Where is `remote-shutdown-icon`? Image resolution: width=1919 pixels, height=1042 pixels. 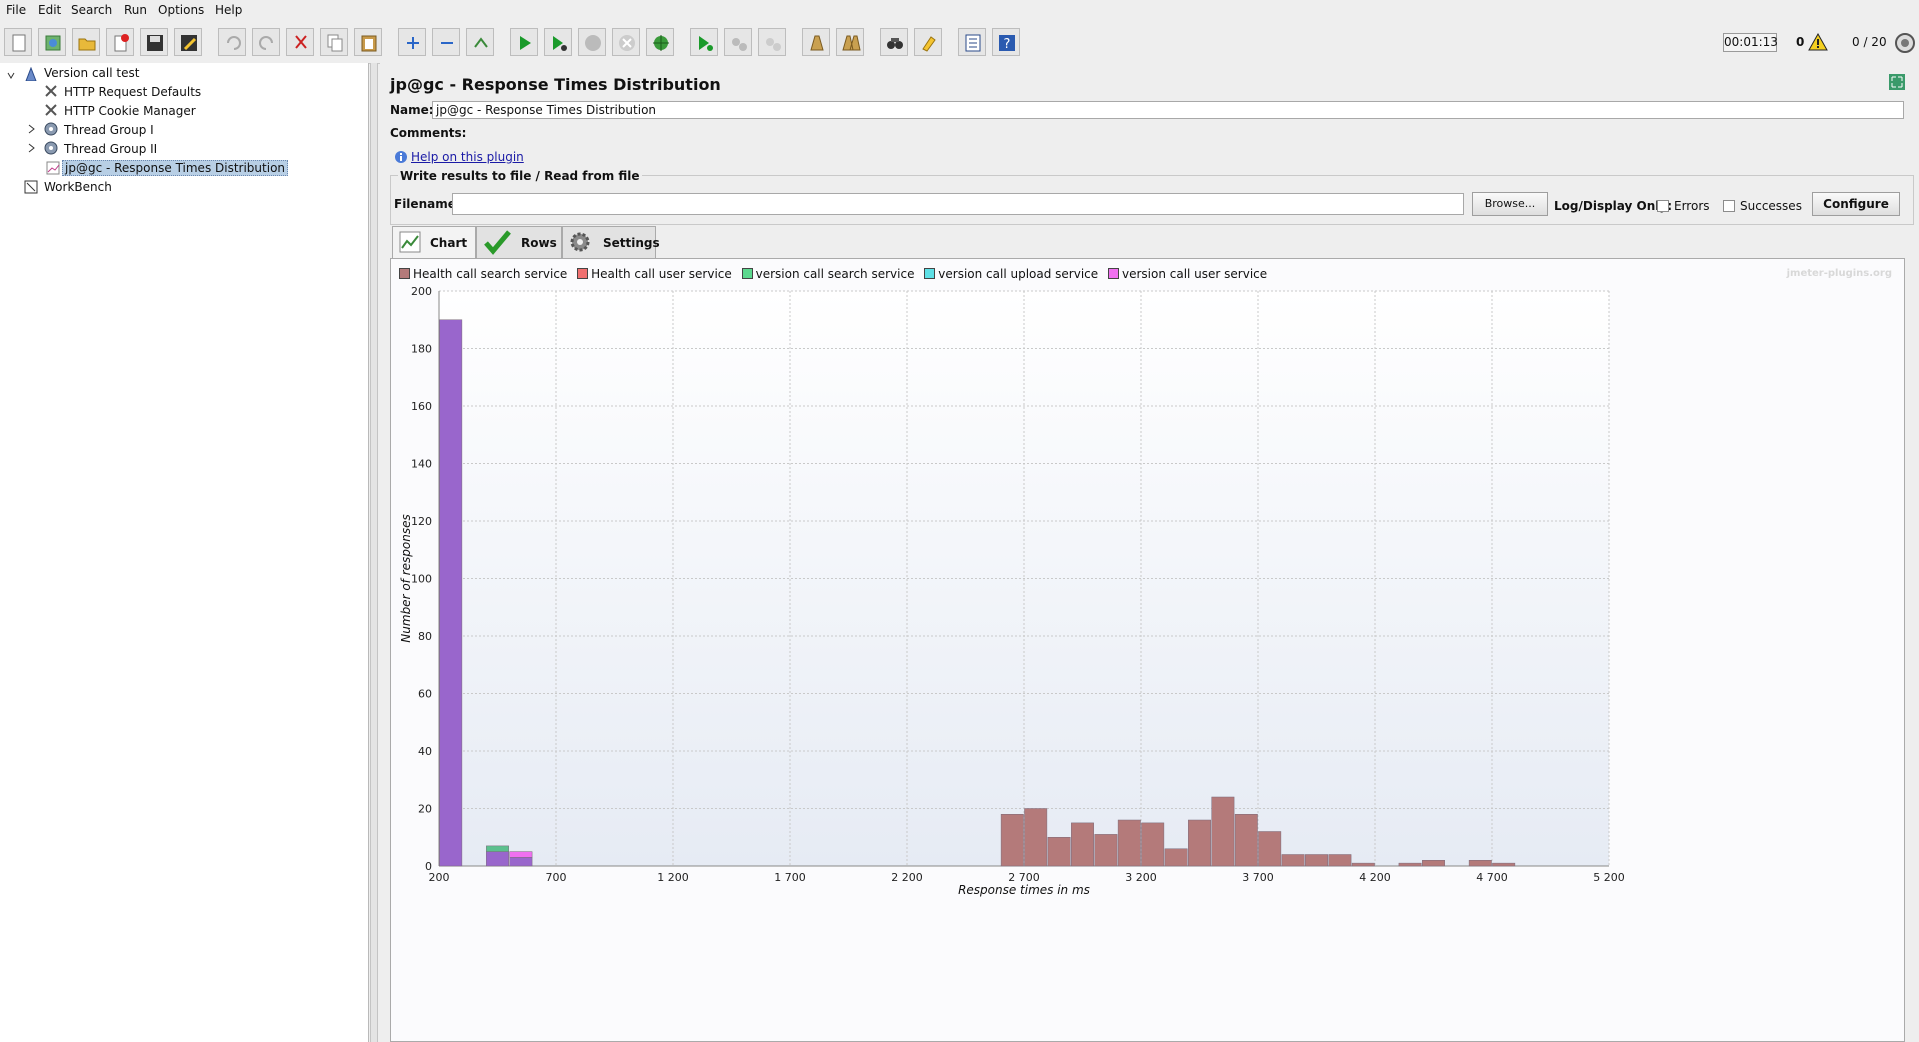
remote-shutdown-icon is located at coordinates (772, 42).